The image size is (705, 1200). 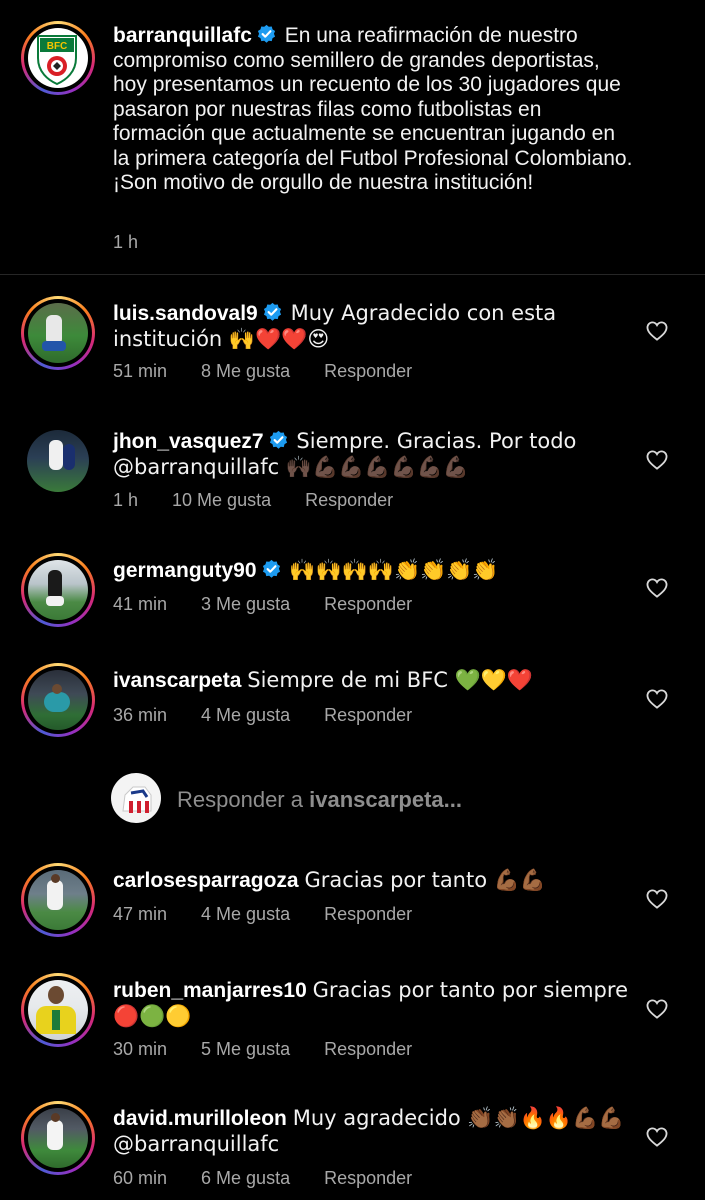 What do you see at coordinates (352, 274) in the screenshot?
I see `caption-divider` at bounding box center [352, 274].